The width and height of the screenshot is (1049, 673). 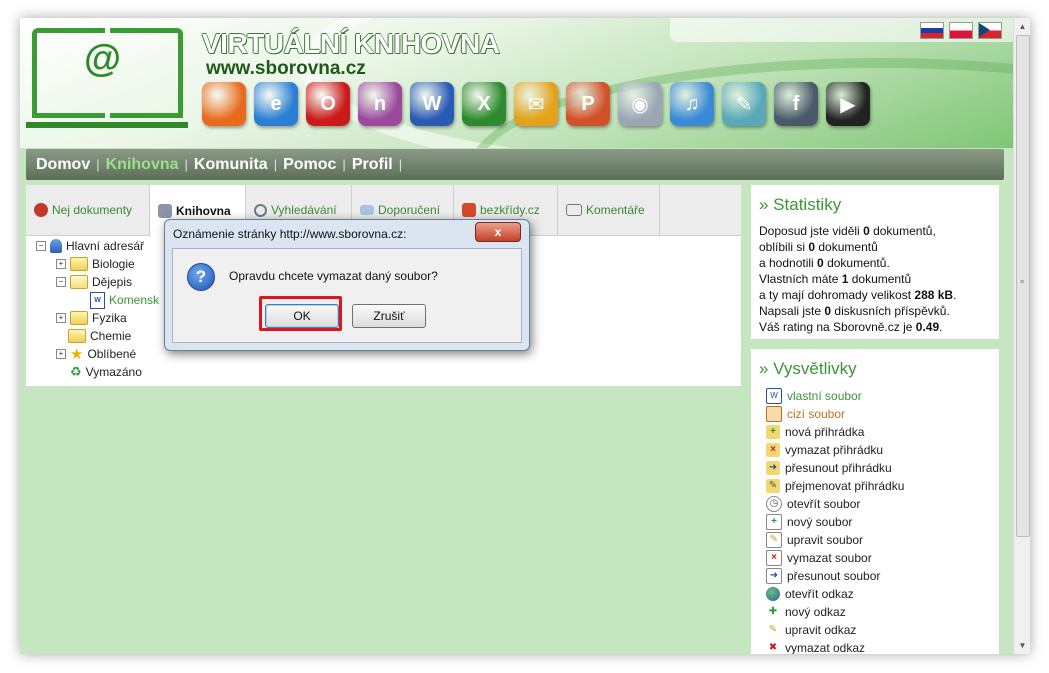 I want to click on move-folder-icon: ➜, so click(x=773, y=468).